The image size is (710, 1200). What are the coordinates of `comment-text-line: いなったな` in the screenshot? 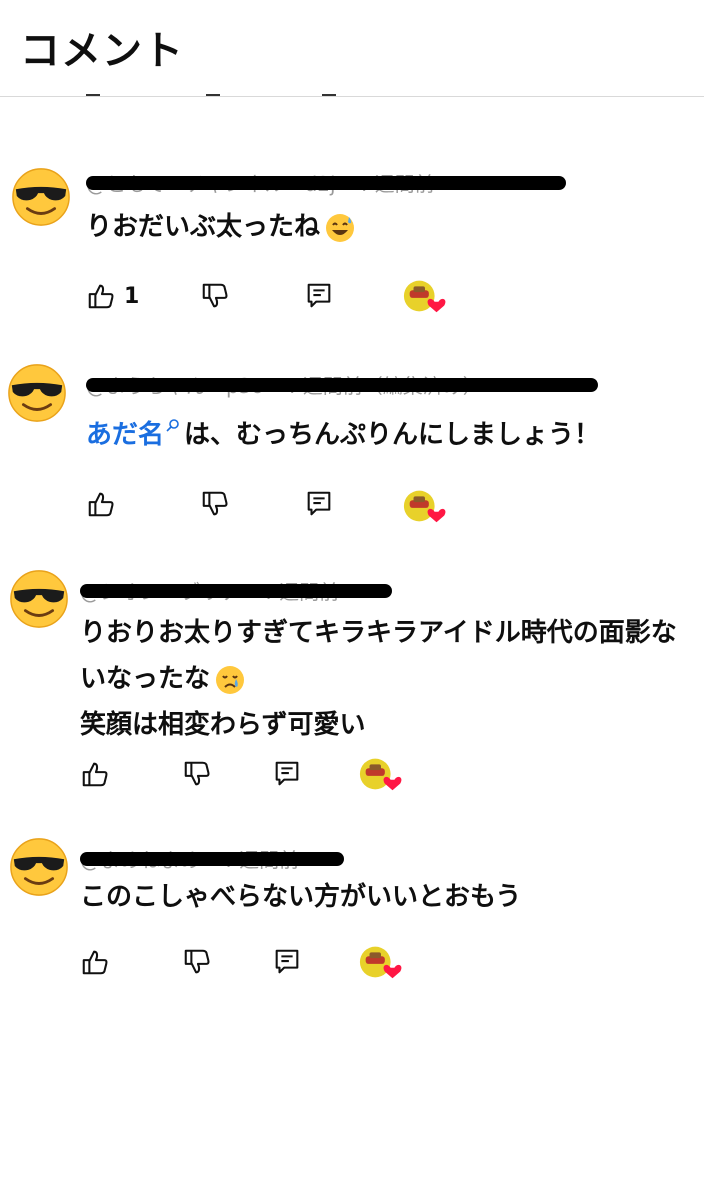 It's located at (378, 679).